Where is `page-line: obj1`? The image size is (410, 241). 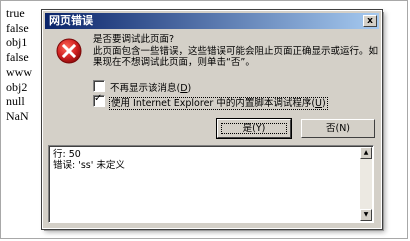
page-line: obj1 is located at coordinates (17, 42).